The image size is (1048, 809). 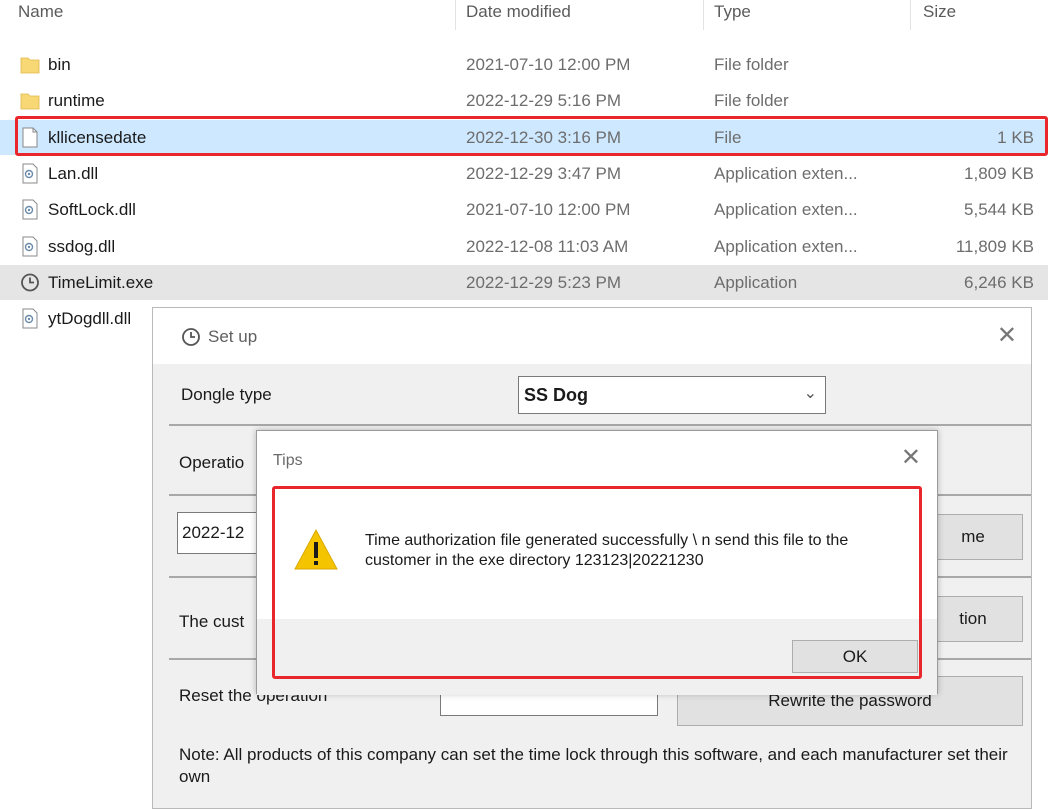 I want to click on divider, so click(x=600, y=425).